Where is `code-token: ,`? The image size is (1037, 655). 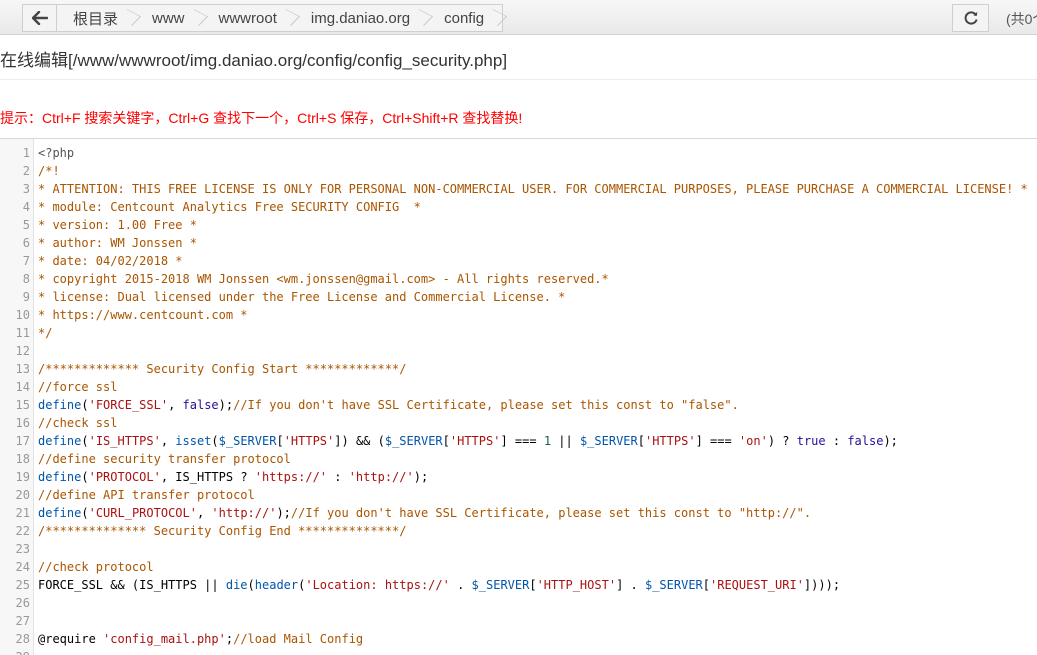 code-token: , is located at coordinates (204, 513).